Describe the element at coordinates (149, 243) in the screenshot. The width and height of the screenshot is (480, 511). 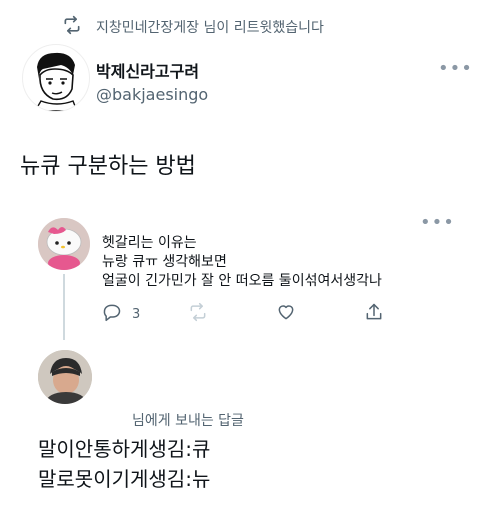
I see `quoted-line: 헷갈리는 이유는` at that location.